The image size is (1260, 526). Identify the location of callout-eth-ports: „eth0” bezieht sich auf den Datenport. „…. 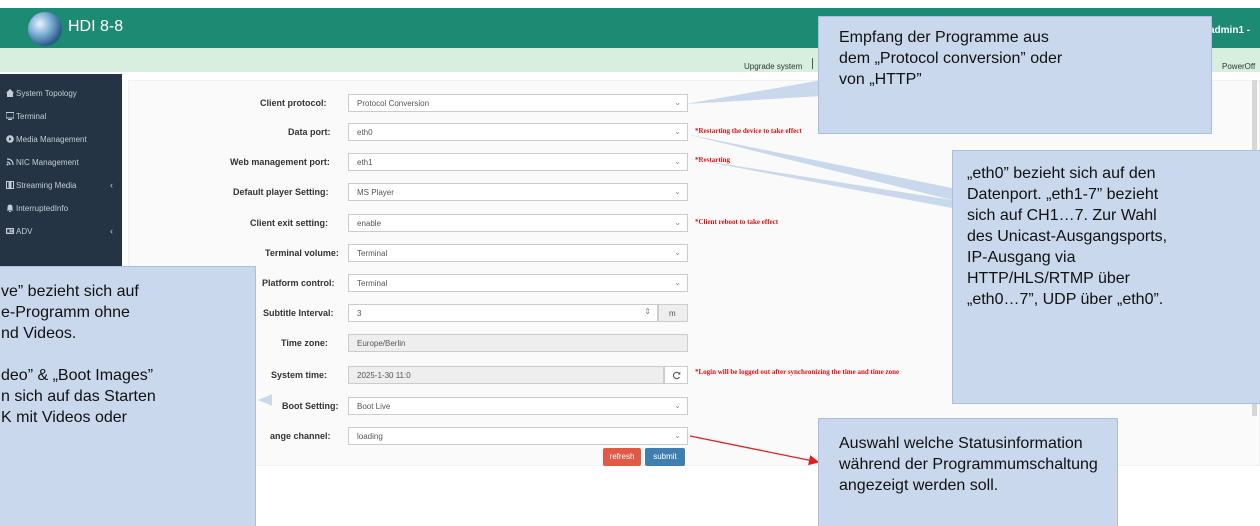
(1106, 277).